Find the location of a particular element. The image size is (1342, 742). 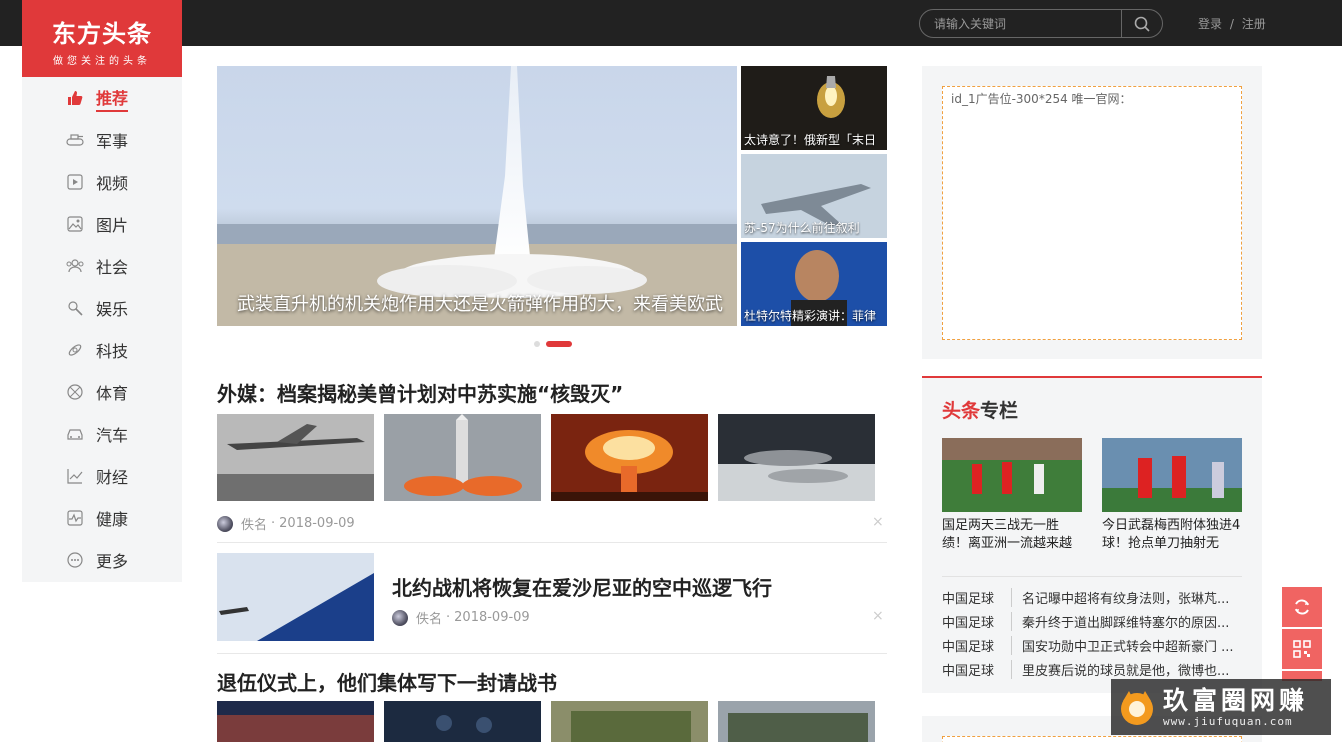

watermark-text: 玖富圈网赚 www.jiufuquan.com is located at coordinates (1235, 707).